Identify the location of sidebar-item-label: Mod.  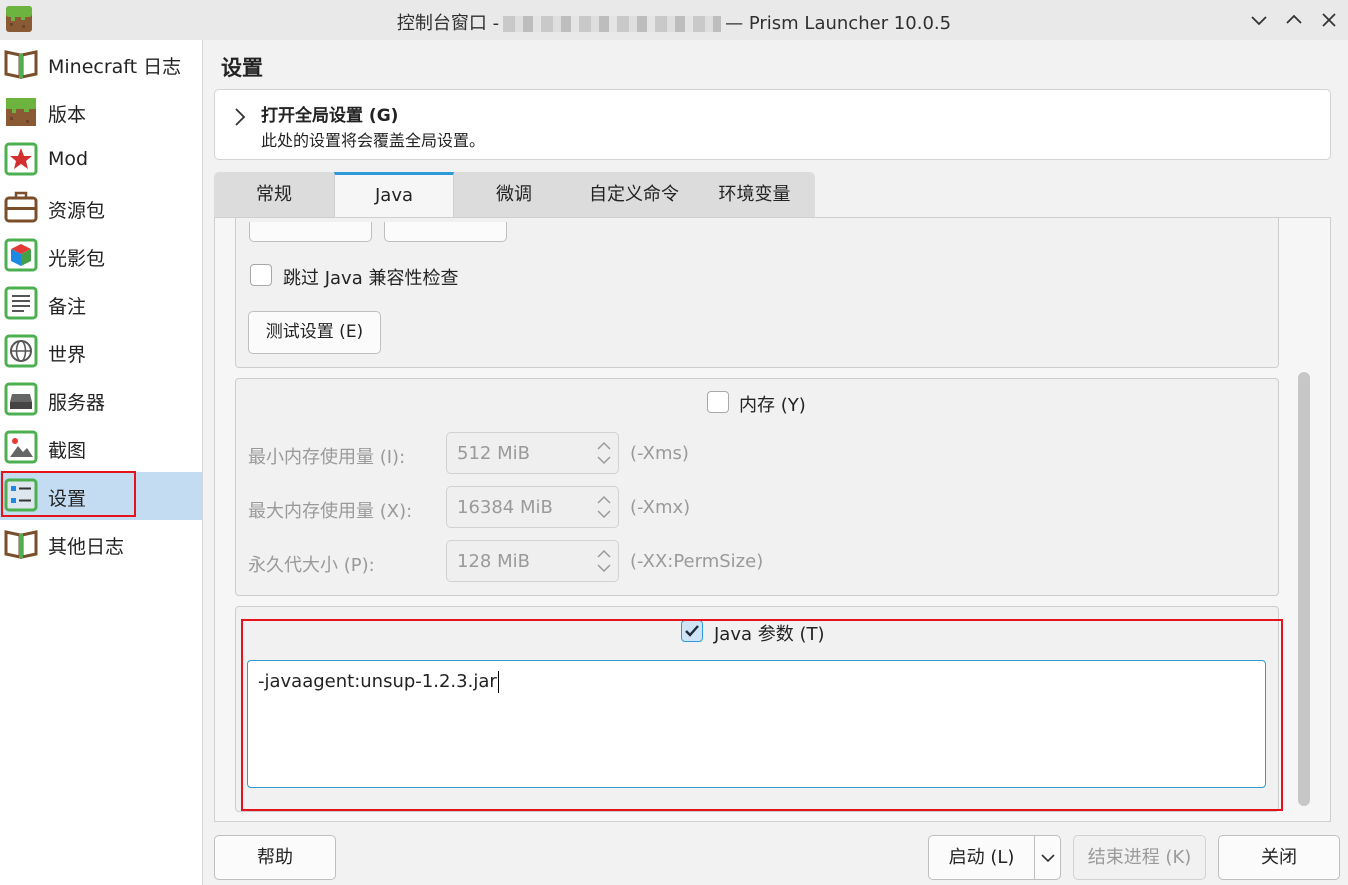
(68, 159).